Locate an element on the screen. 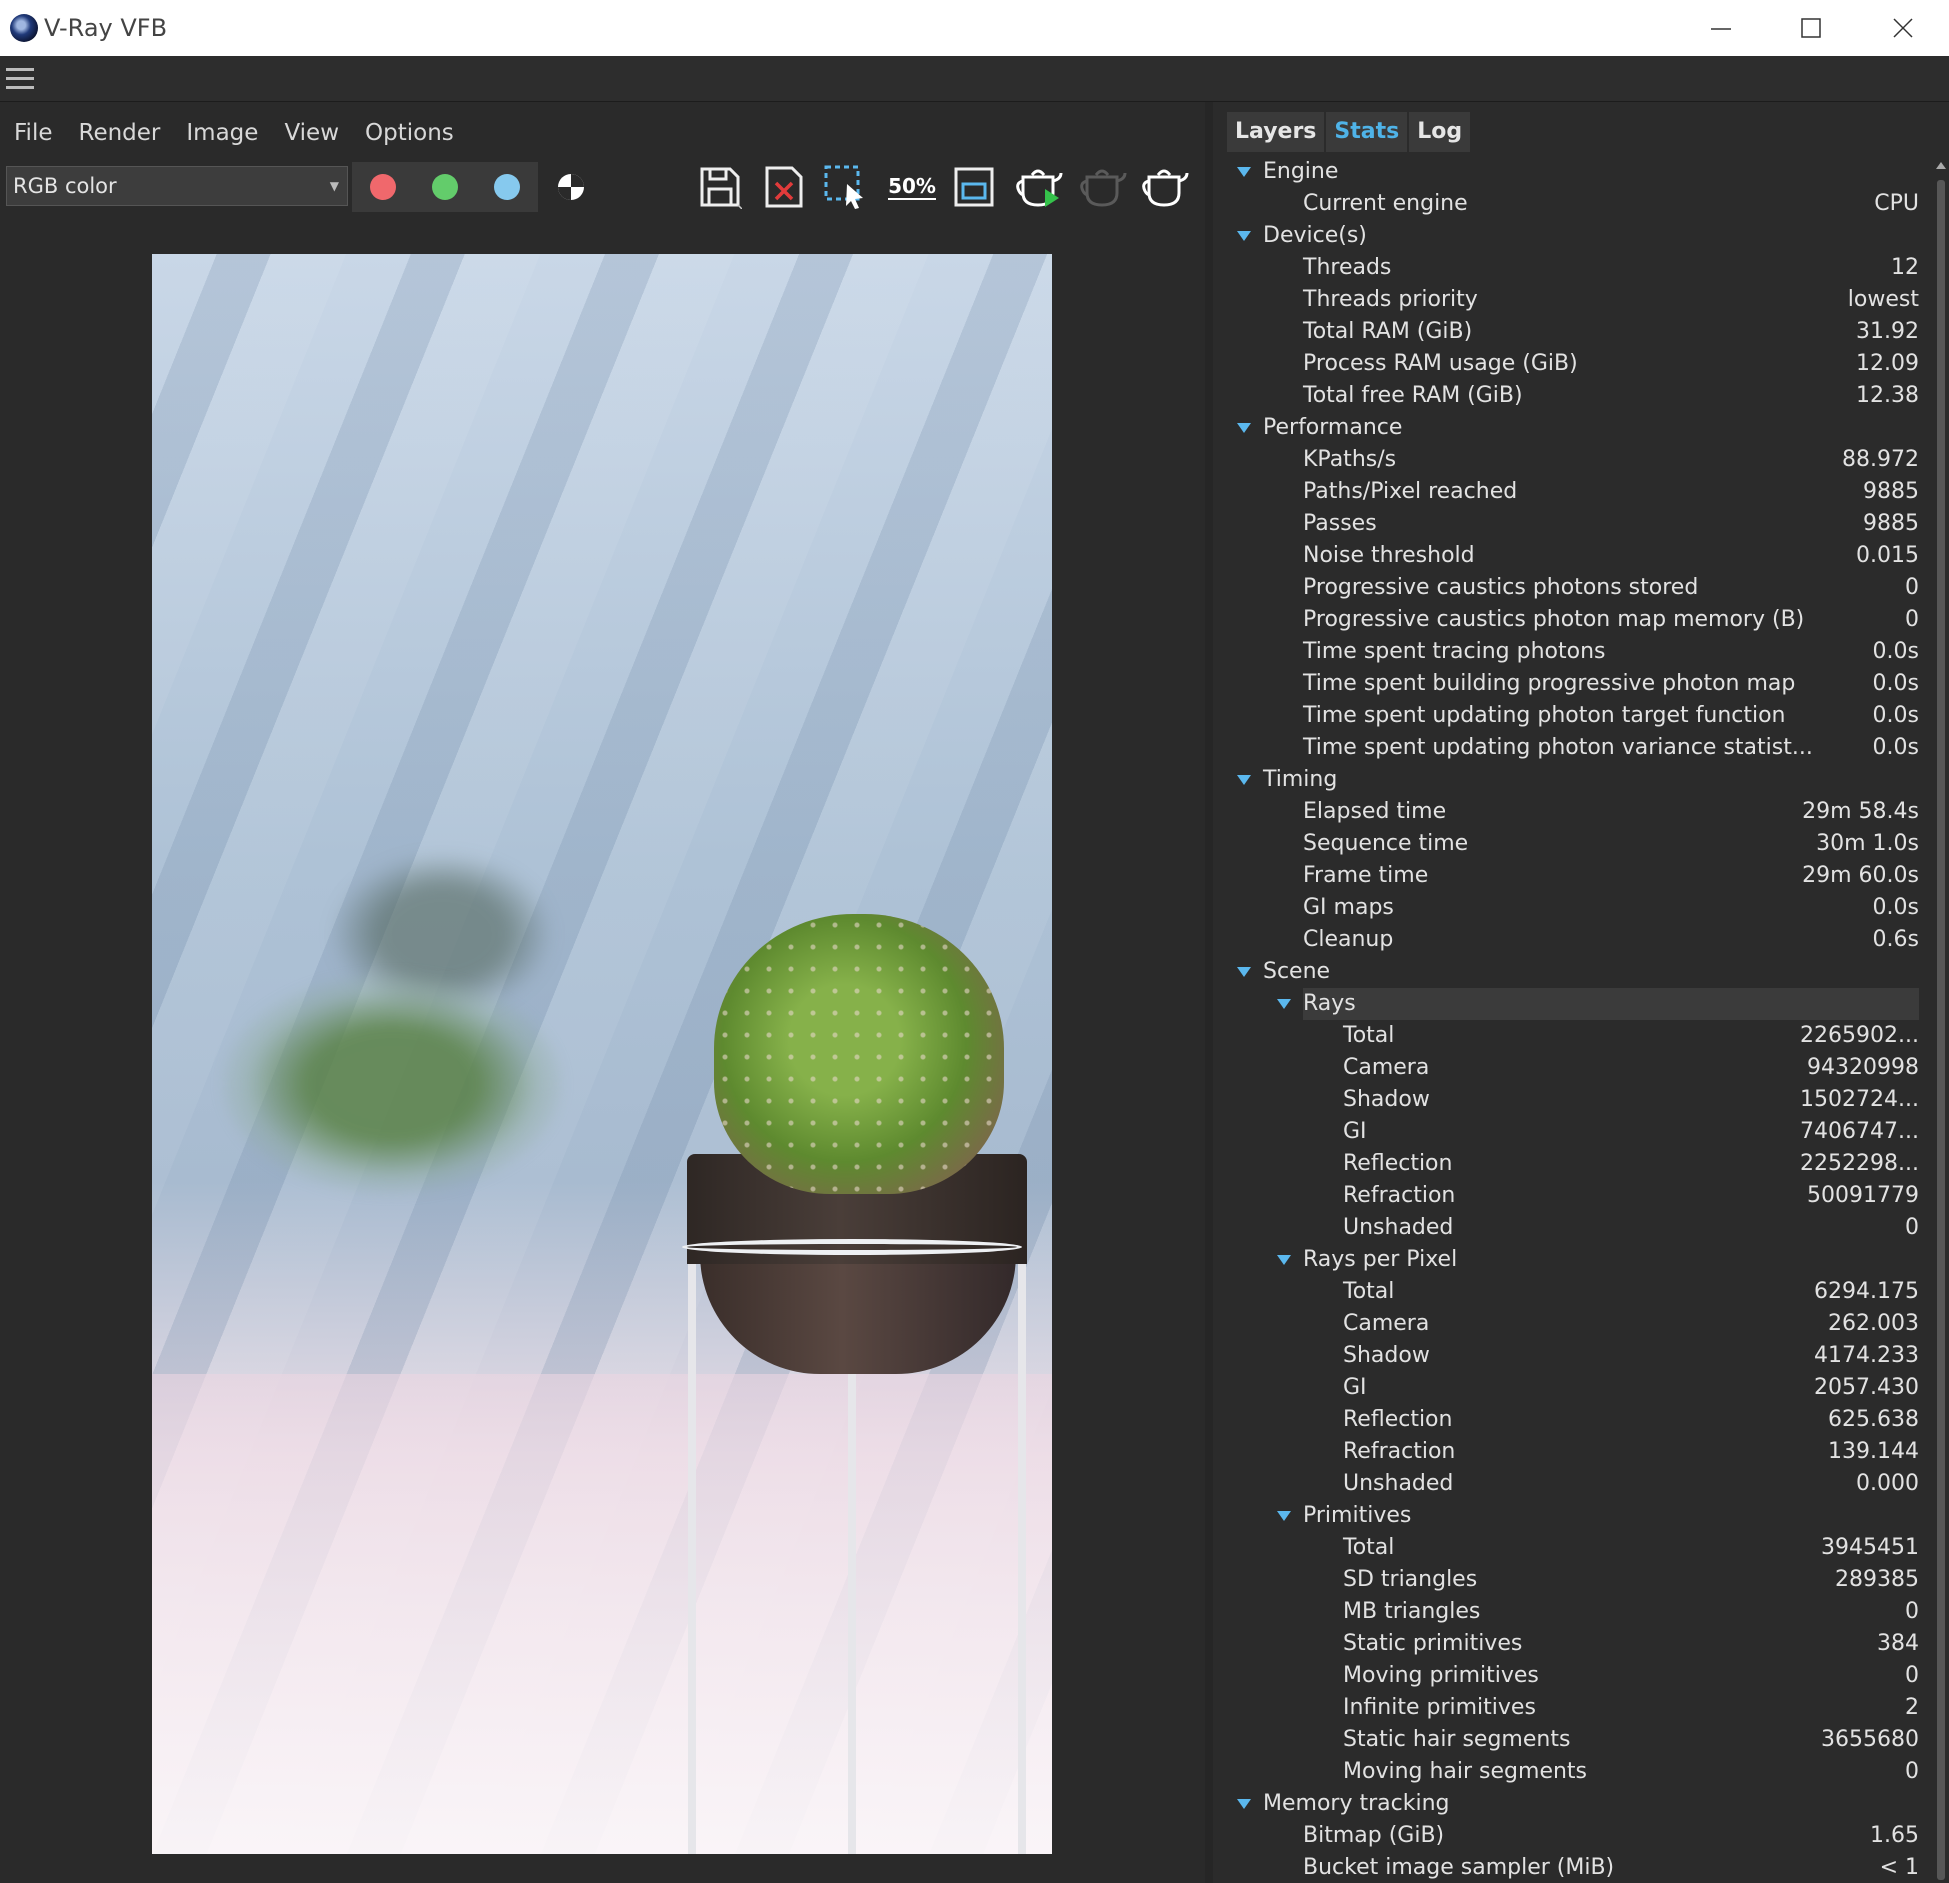 The image size is (1949, 1883). zoom-button: 50% is located at coordinates (912, 187).